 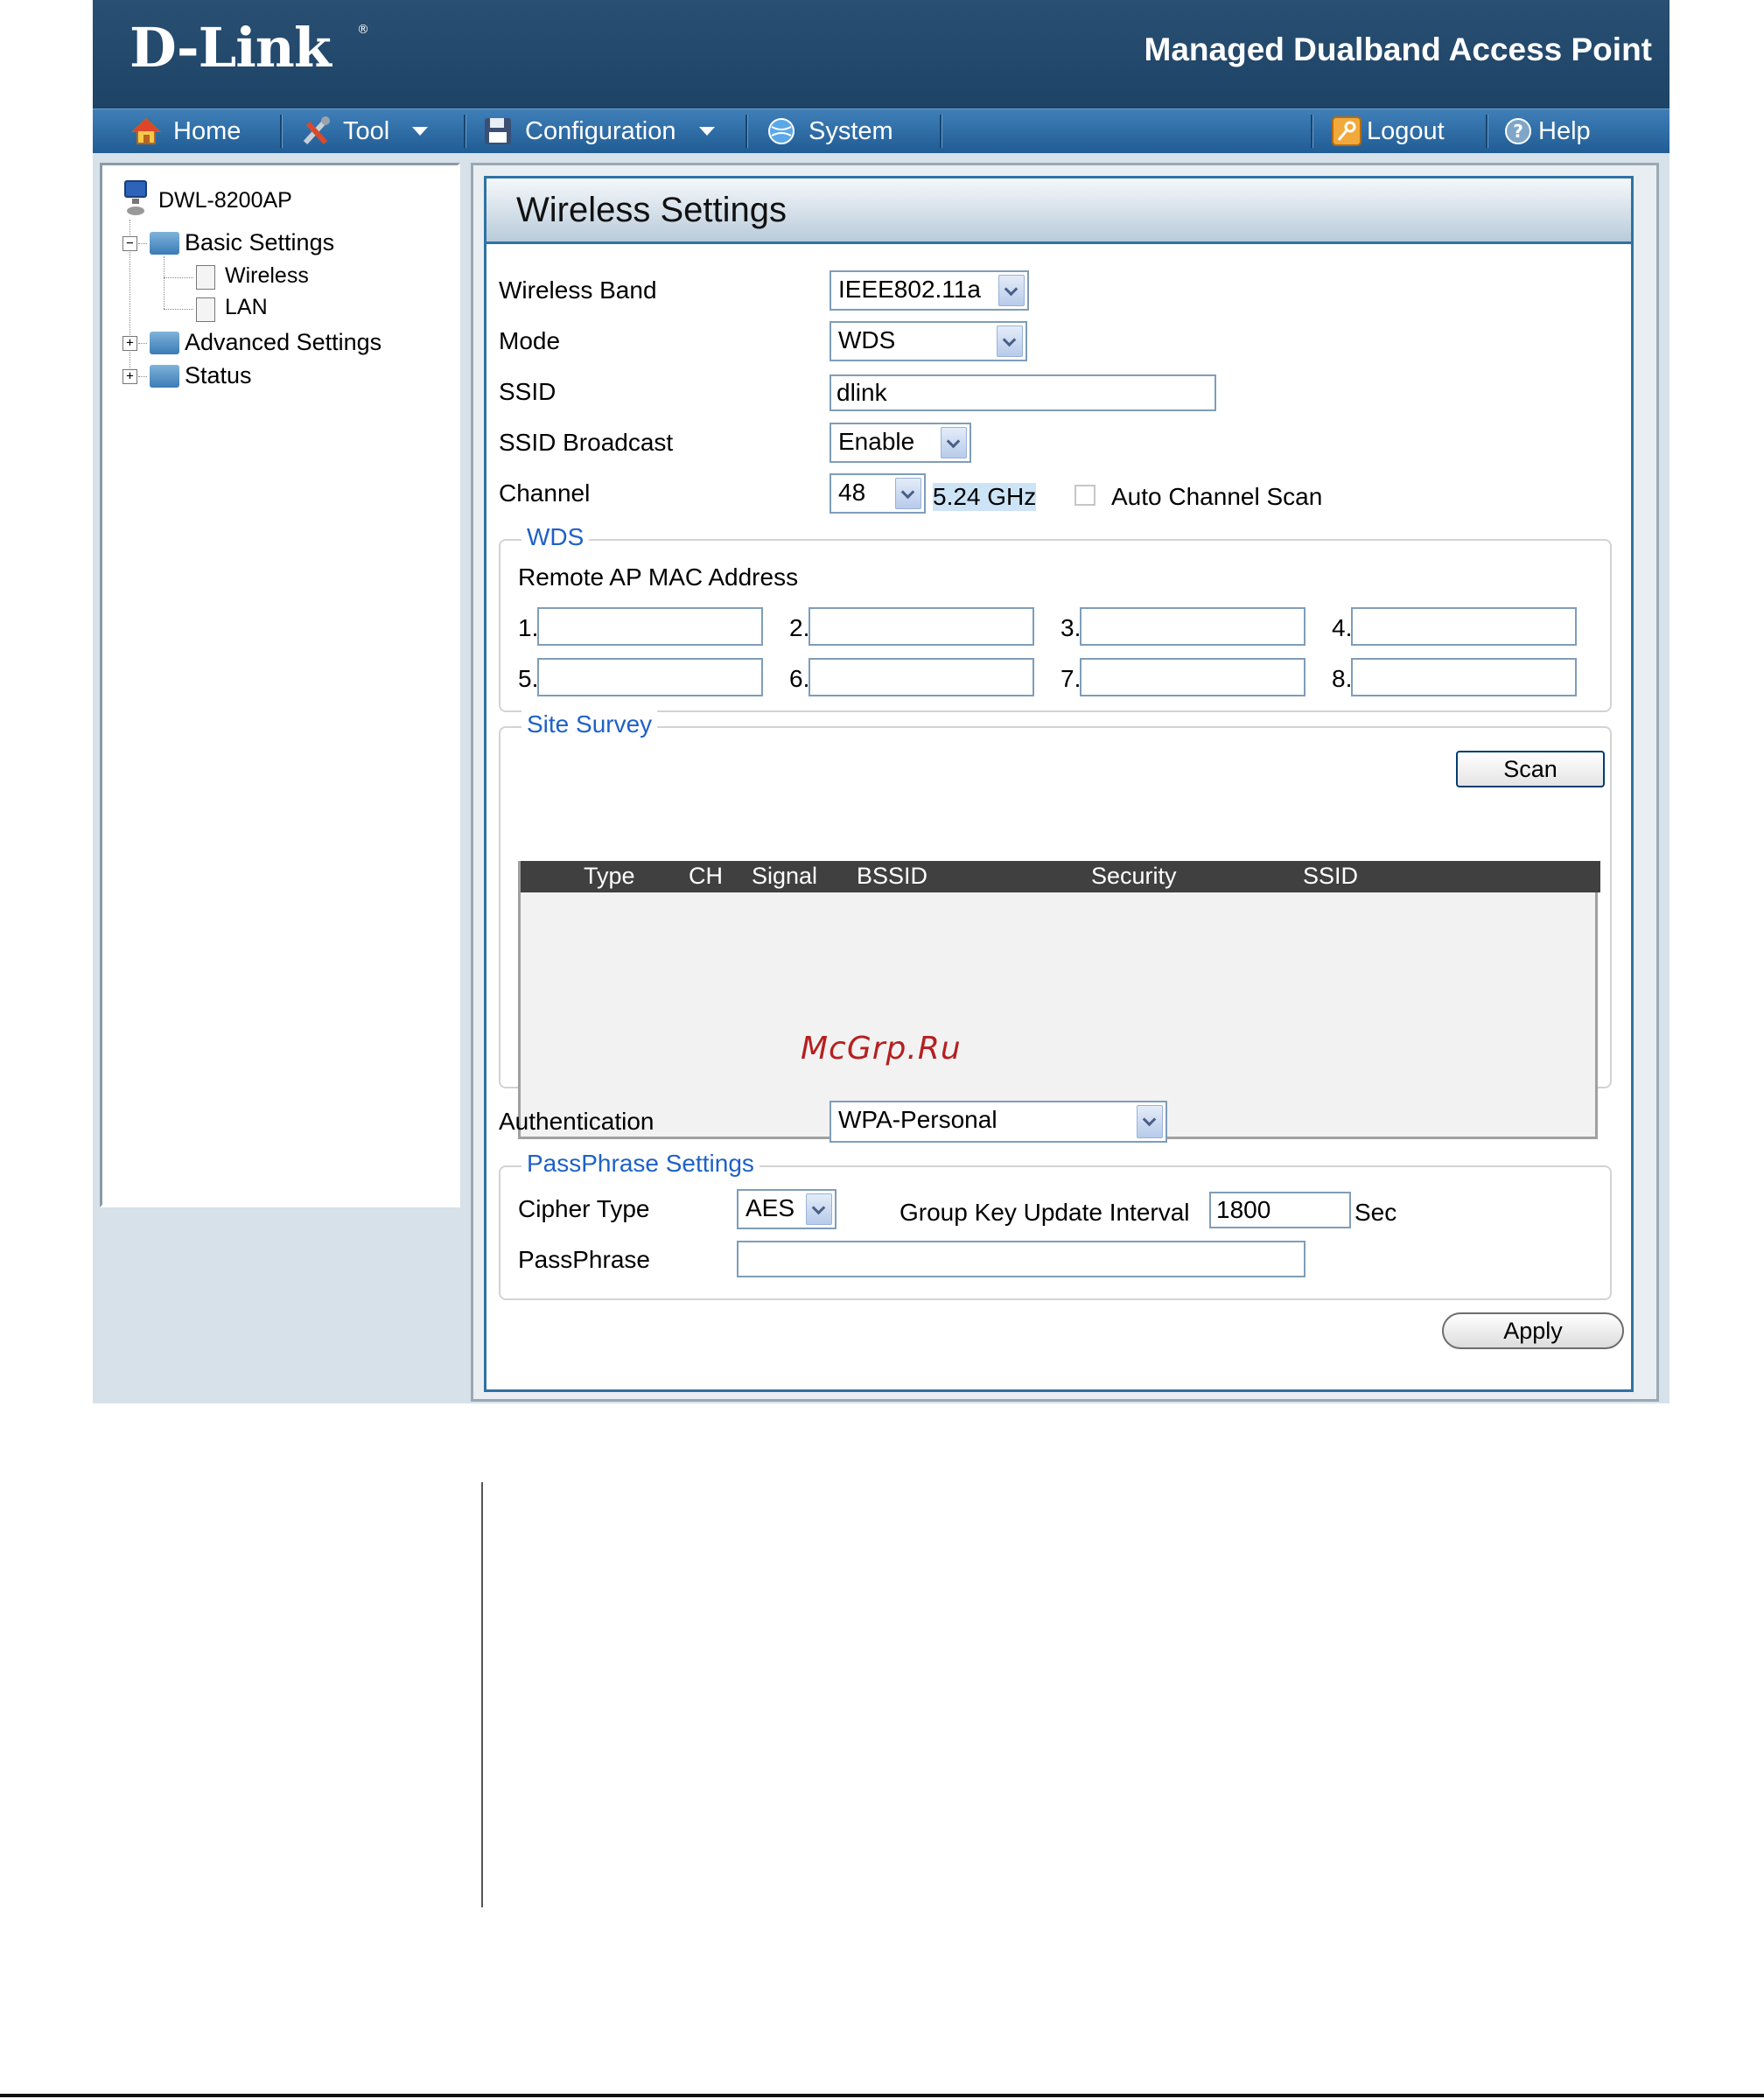 What do you see at coordinates (259, 242) in the screenshot?
I see `tree-basic-settings: Basic Settings` at bounding box center [259, 242].